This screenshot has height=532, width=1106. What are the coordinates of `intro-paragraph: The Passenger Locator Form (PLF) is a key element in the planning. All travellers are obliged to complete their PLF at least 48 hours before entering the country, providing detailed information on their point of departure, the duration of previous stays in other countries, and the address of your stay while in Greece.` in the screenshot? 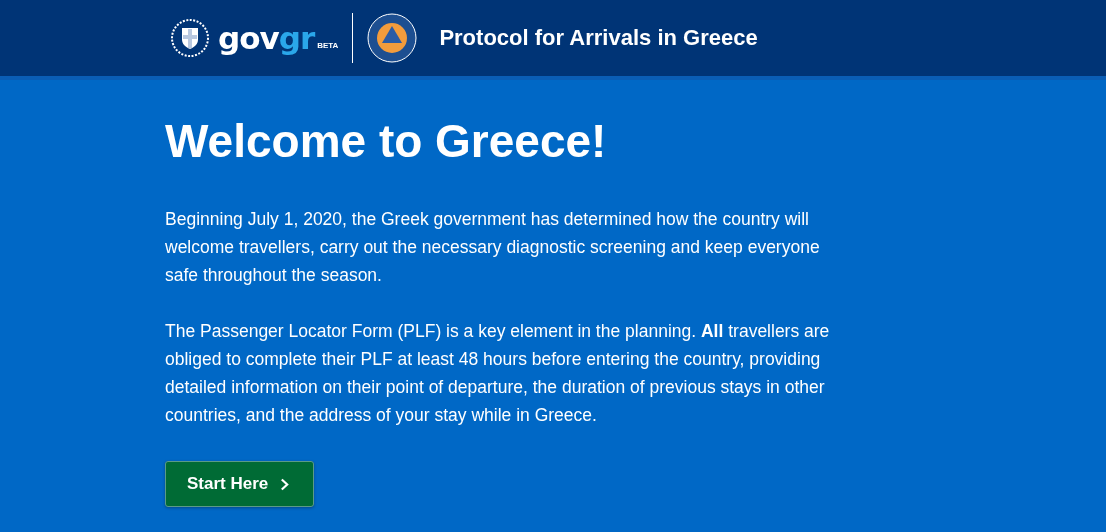 It's located at (498, 374).